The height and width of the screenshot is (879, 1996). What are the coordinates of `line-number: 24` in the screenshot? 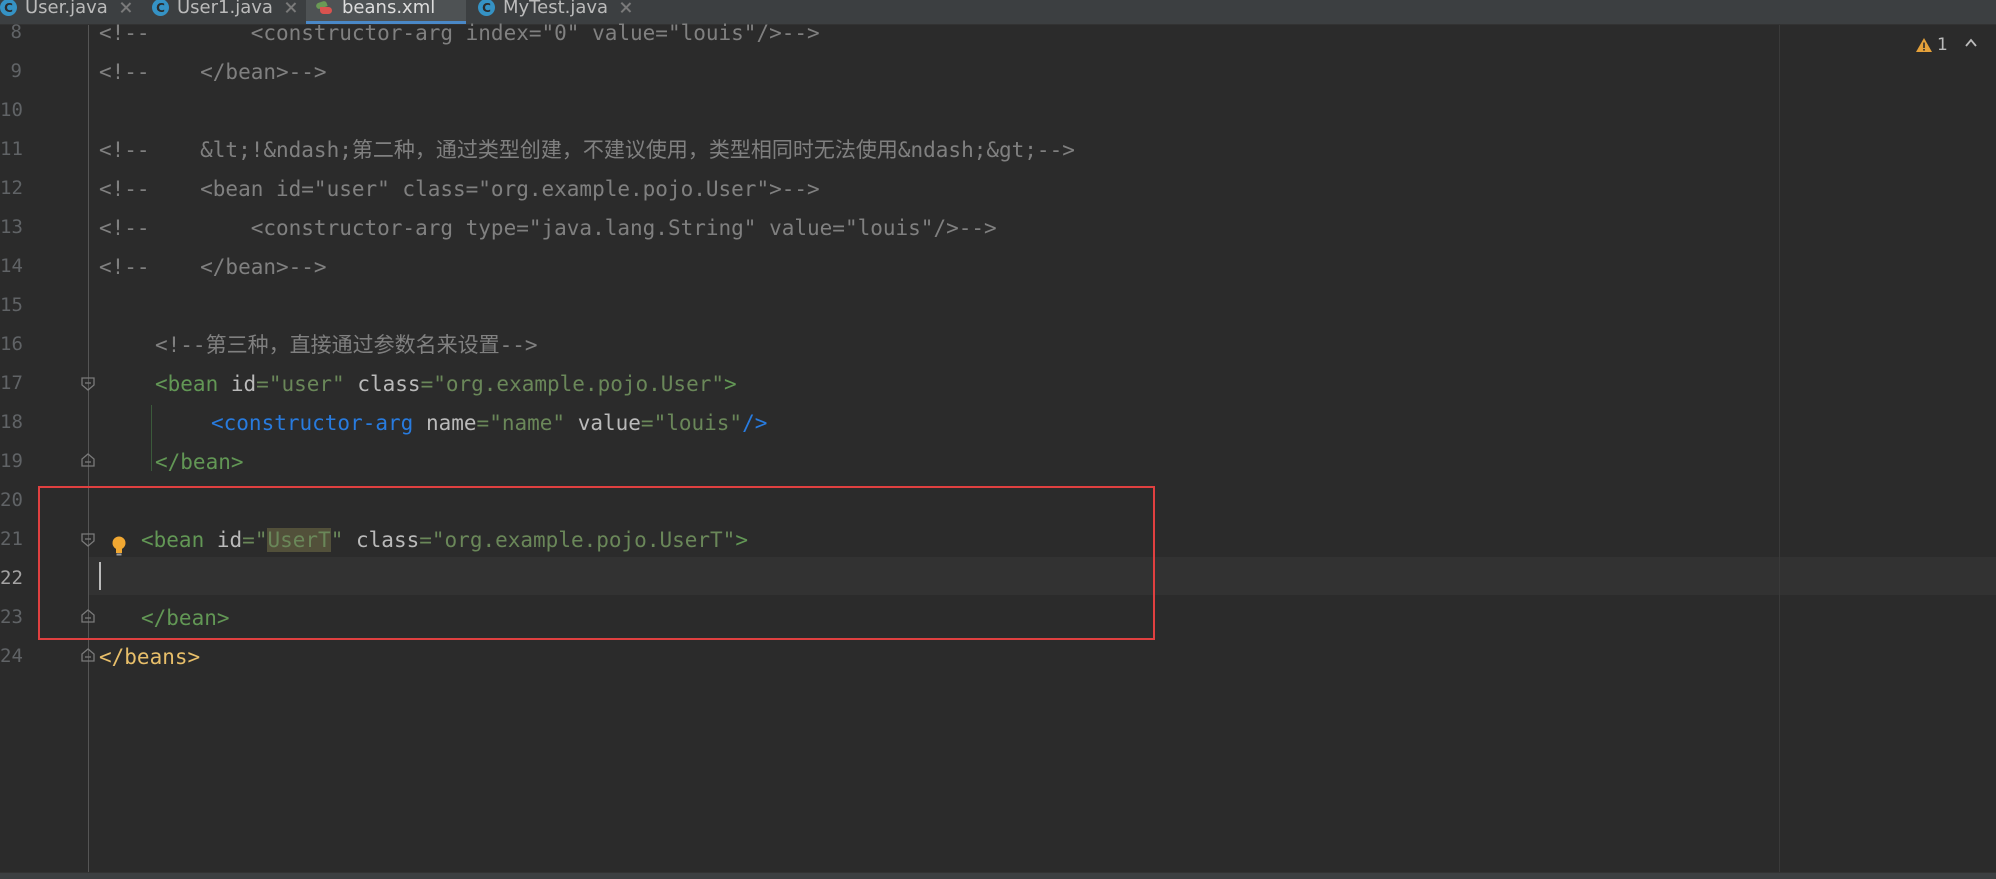 It's located at (11, 656).